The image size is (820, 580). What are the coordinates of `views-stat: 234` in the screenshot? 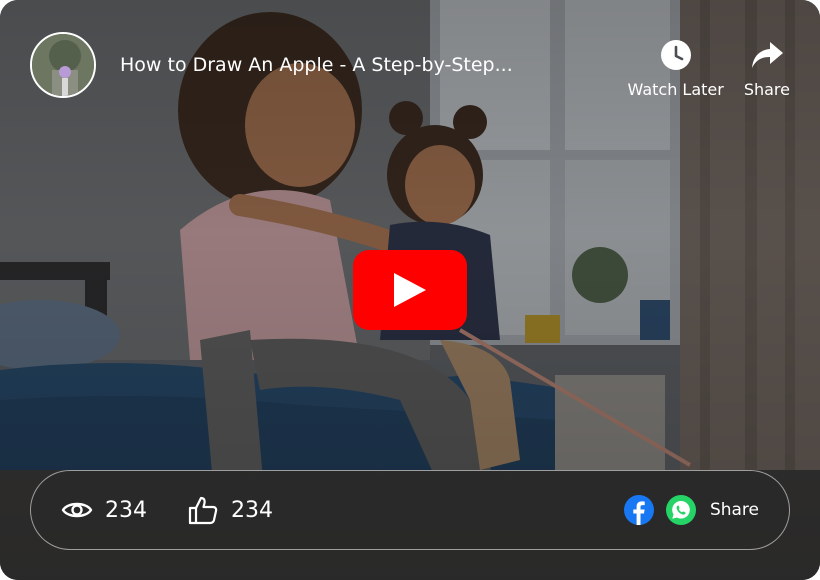 It's located at (104, 510).